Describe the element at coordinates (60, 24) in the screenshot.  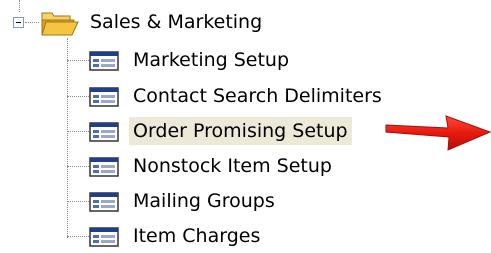
I see `open-folder-icon` at that location.